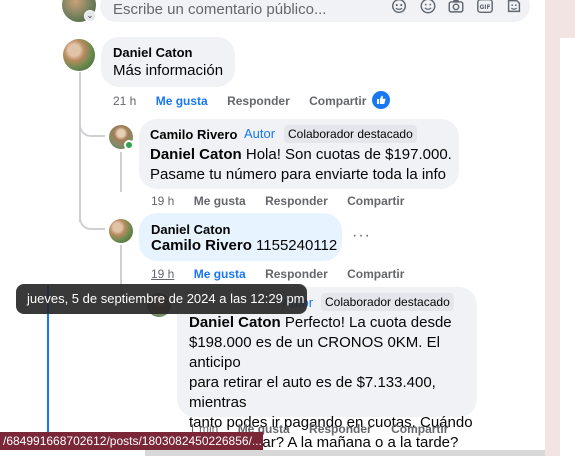 The image size is (575, 456). Describe the element at coordinates (193, 134) in the screenshot. I see `comment-author: Camilo Rivero` at that location.